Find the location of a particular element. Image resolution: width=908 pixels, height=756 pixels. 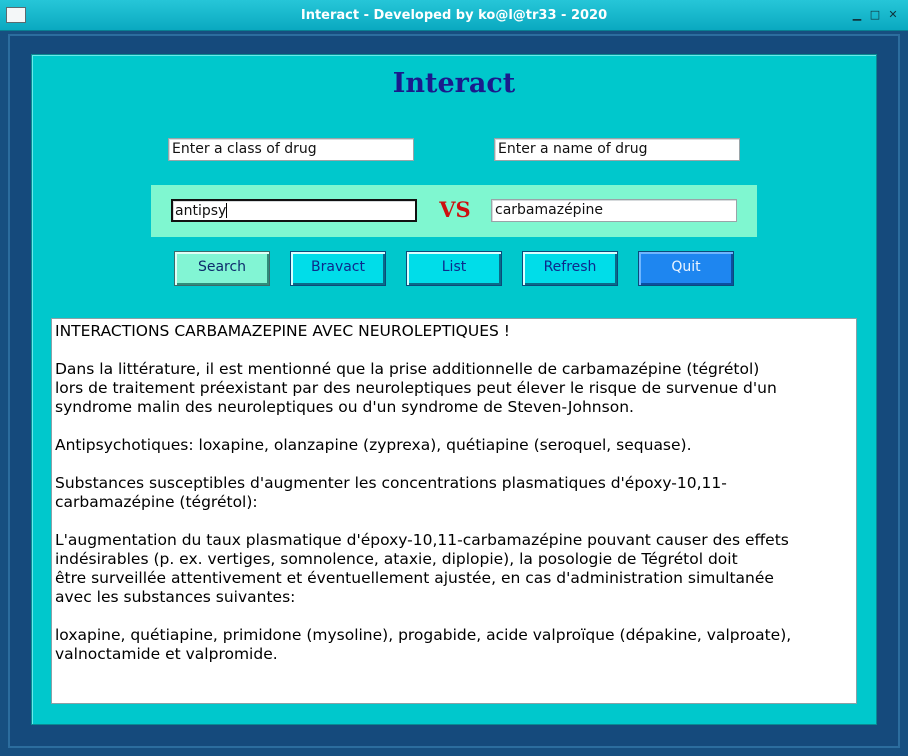

text-caret is located at coordinates (227, 210).